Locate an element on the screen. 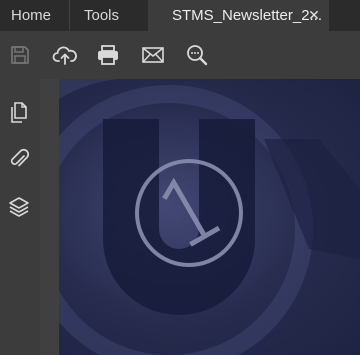 The height and width of the screenshot is (355, 360). layers-panel-button is located at coordinates (19, 207).